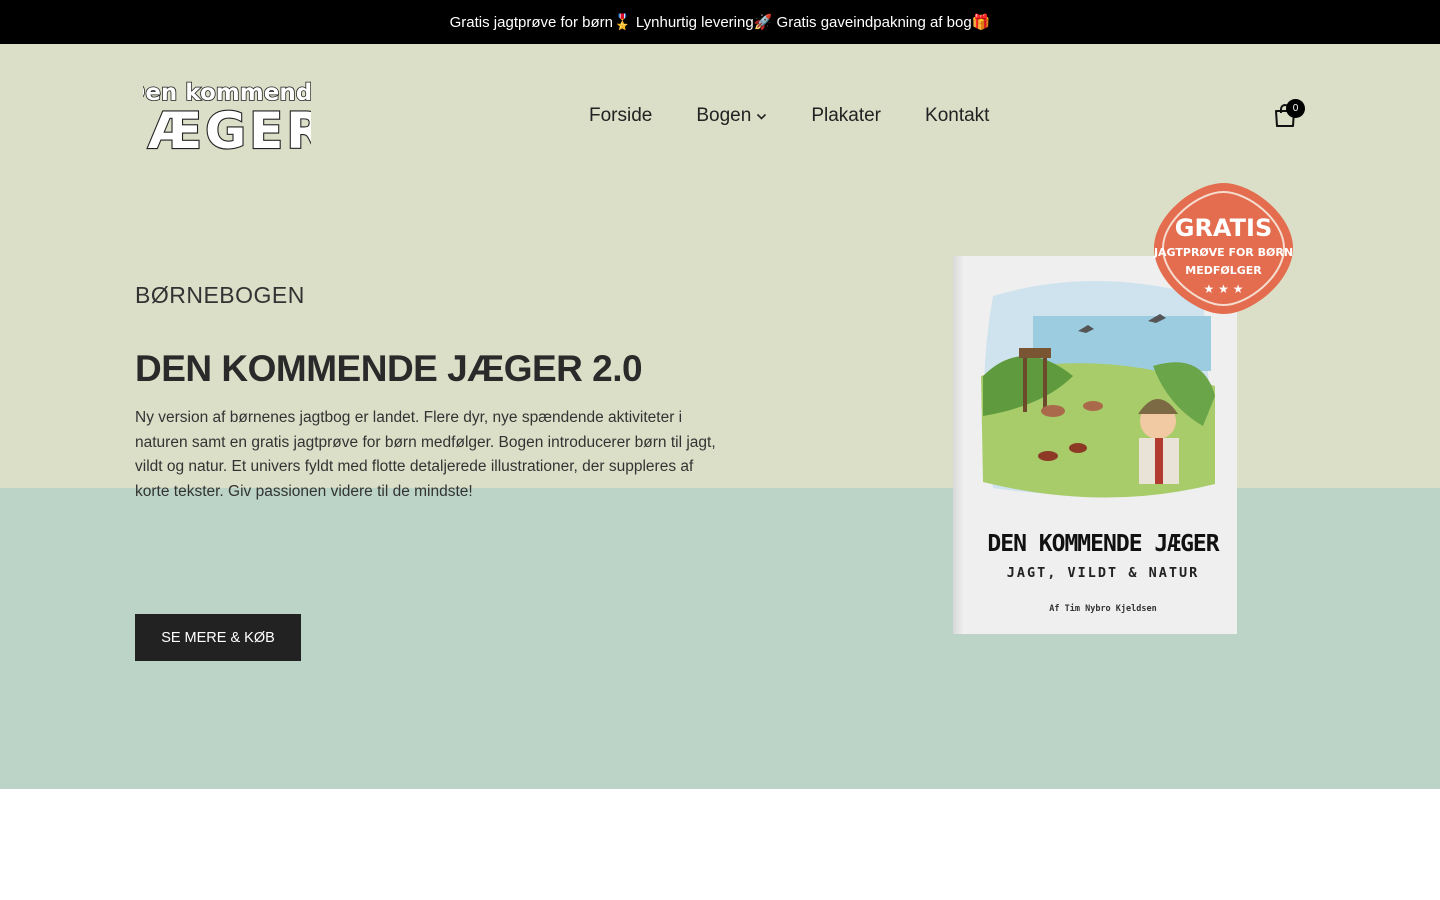 Image resolution: width=1440 pixels, height=900 pixels. I want to click on badge-line1: GRATIS, so click(1223, 228).